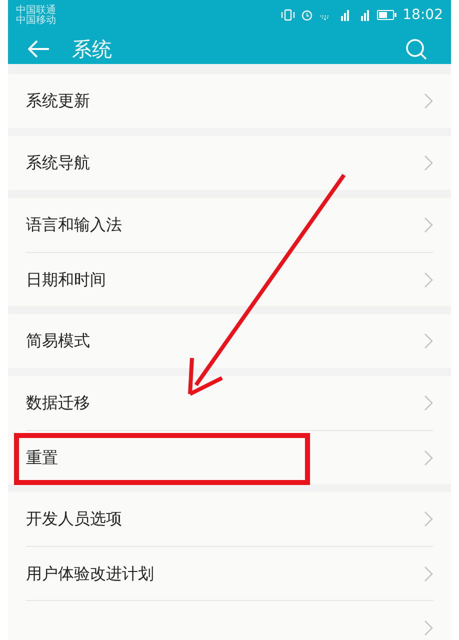 The image size is (459, 640). Describe the element at coordinates (229, 341) in the screenshot. I see `settings-item: 简易模式` at that location.